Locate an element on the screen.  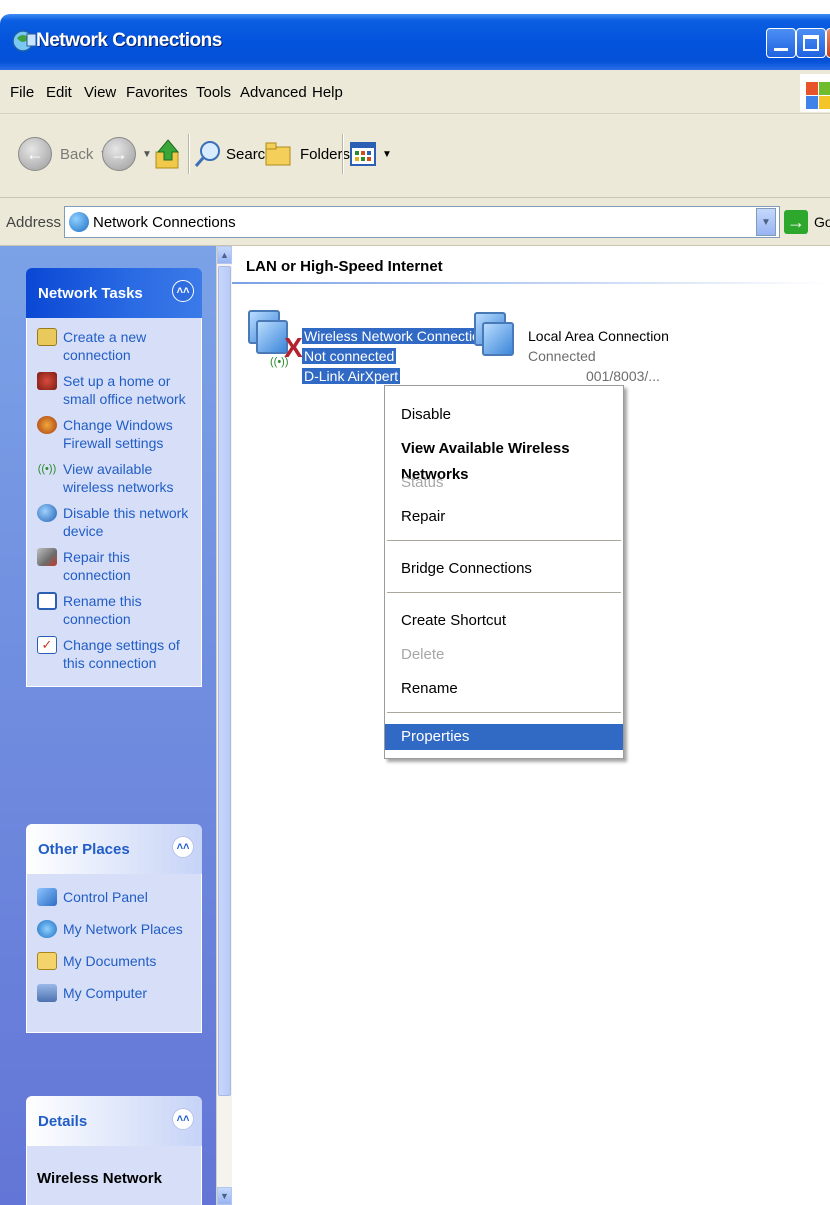
place-my-computer: My Computer is located at coordinates (115, 993).